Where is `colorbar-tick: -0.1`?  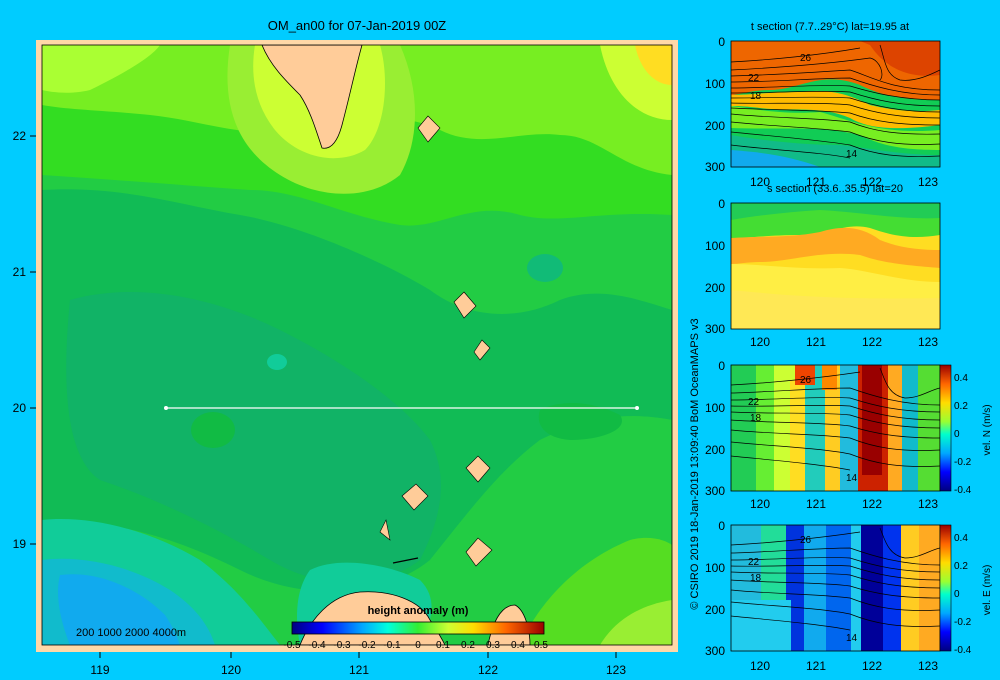
colorbar-tick: -0.1 is located at coordinates (392, 645).